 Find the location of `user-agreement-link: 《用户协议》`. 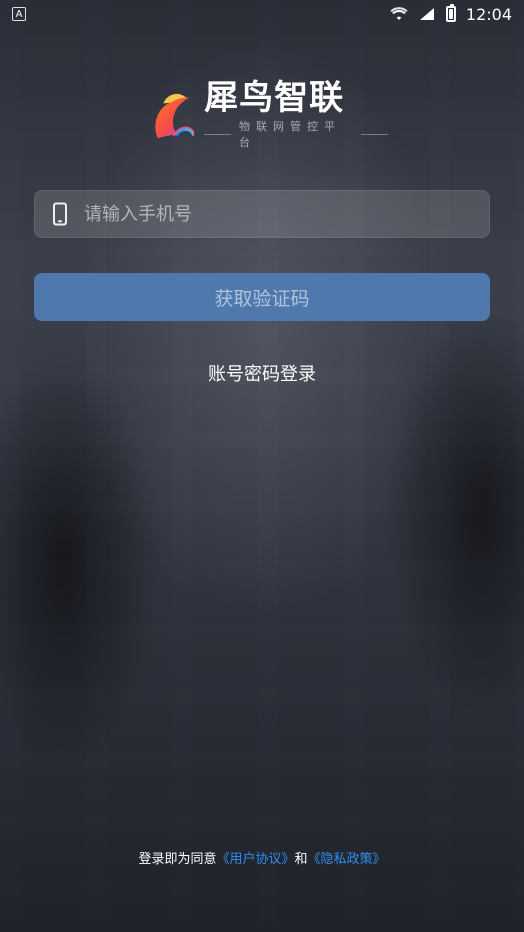

user-agreement-link: 《用户协议》 is located at coordinates (255, 859).